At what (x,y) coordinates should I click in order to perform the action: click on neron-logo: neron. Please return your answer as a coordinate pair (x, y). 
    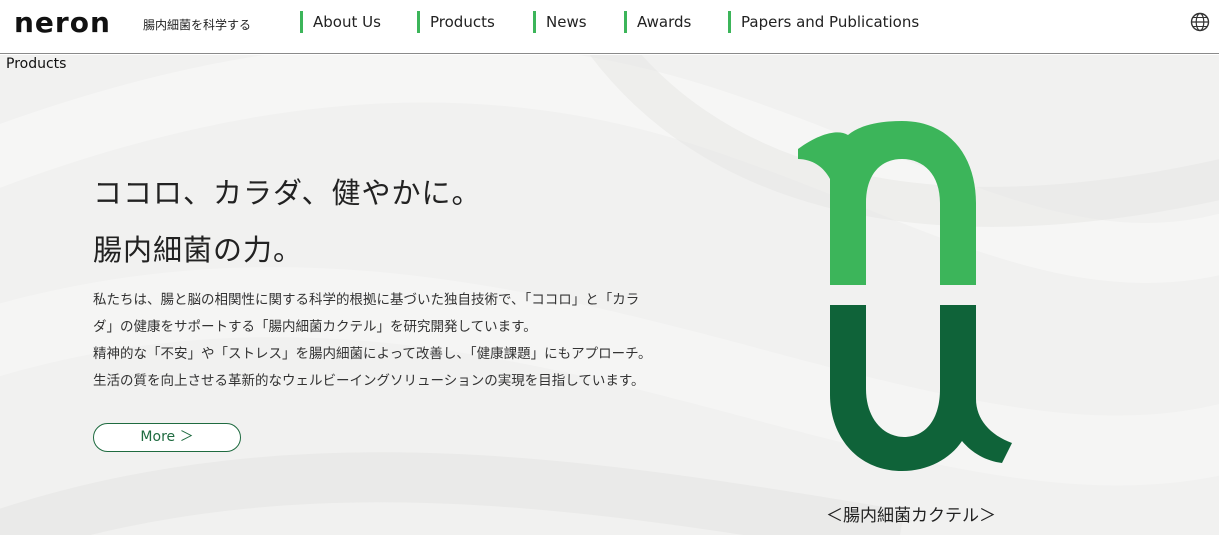
    Looking at the image, I should click on (70, 23).